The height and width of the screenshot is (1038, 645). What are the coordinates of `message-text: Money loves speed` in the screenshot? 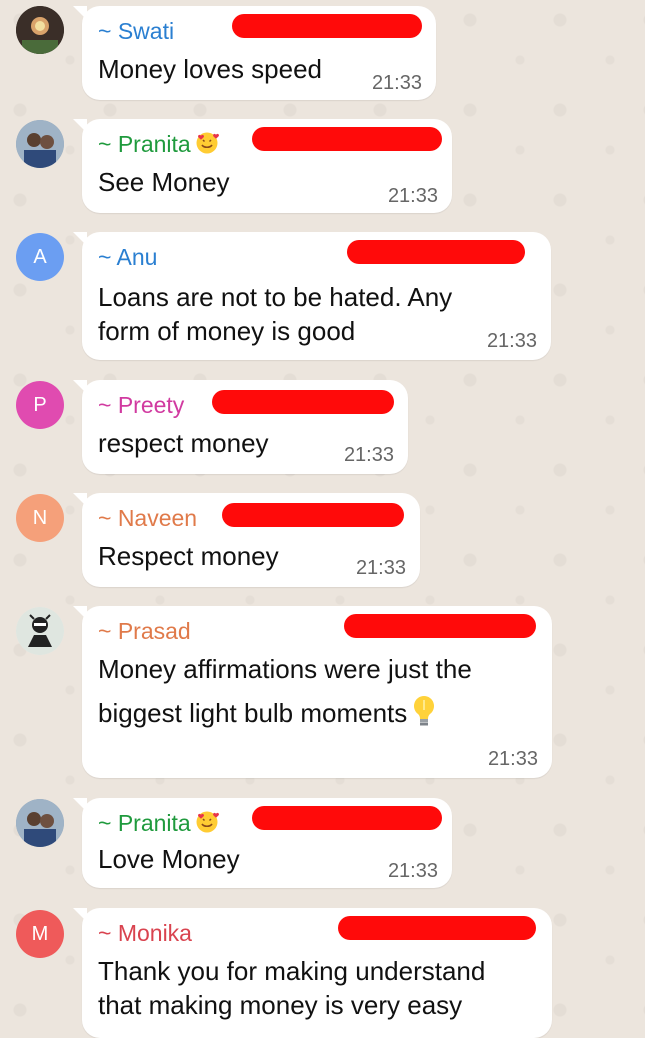 It's located at (210, 69).